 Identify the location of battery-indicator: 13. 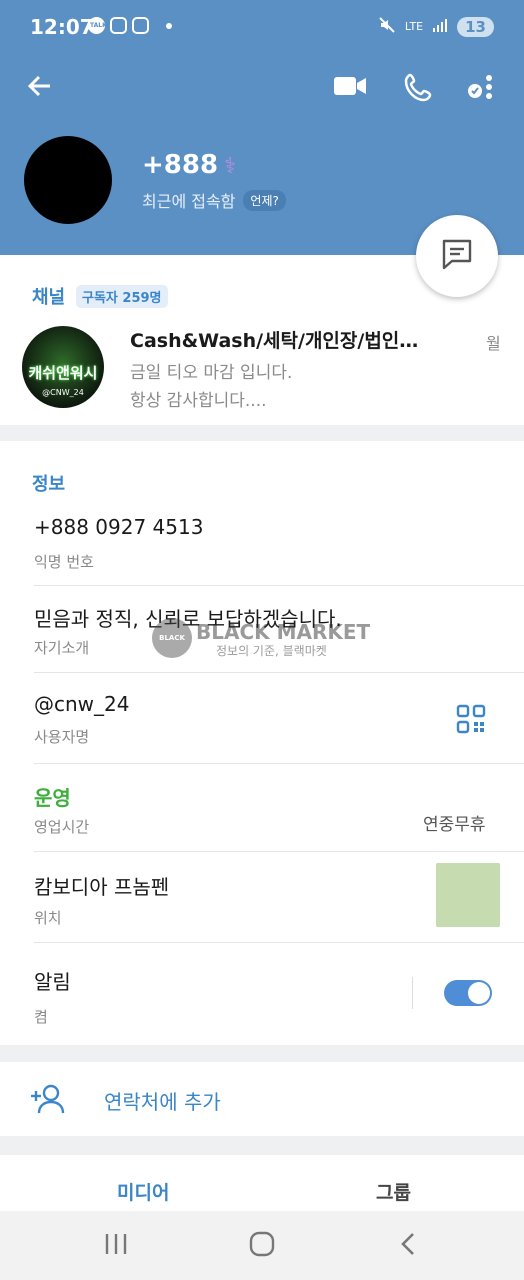
(475, 26).